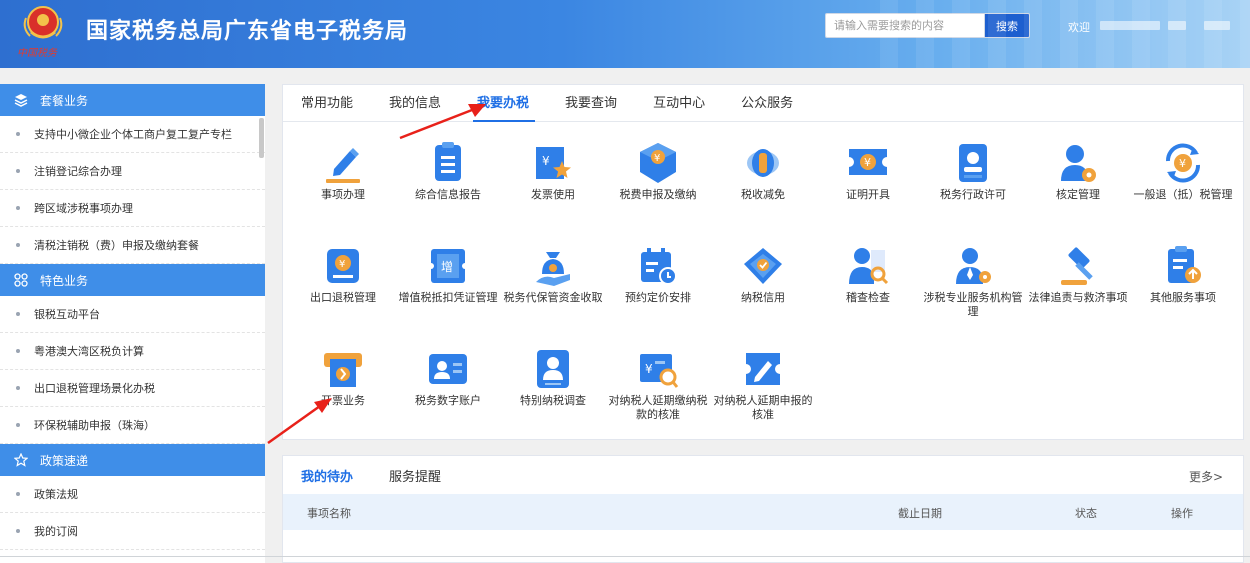 Image resolution: width=1250 pixels, height=563 pixels. I want to click on sidebar-item-label: 粤港澳大湾区税负计算, so click(89, 351).